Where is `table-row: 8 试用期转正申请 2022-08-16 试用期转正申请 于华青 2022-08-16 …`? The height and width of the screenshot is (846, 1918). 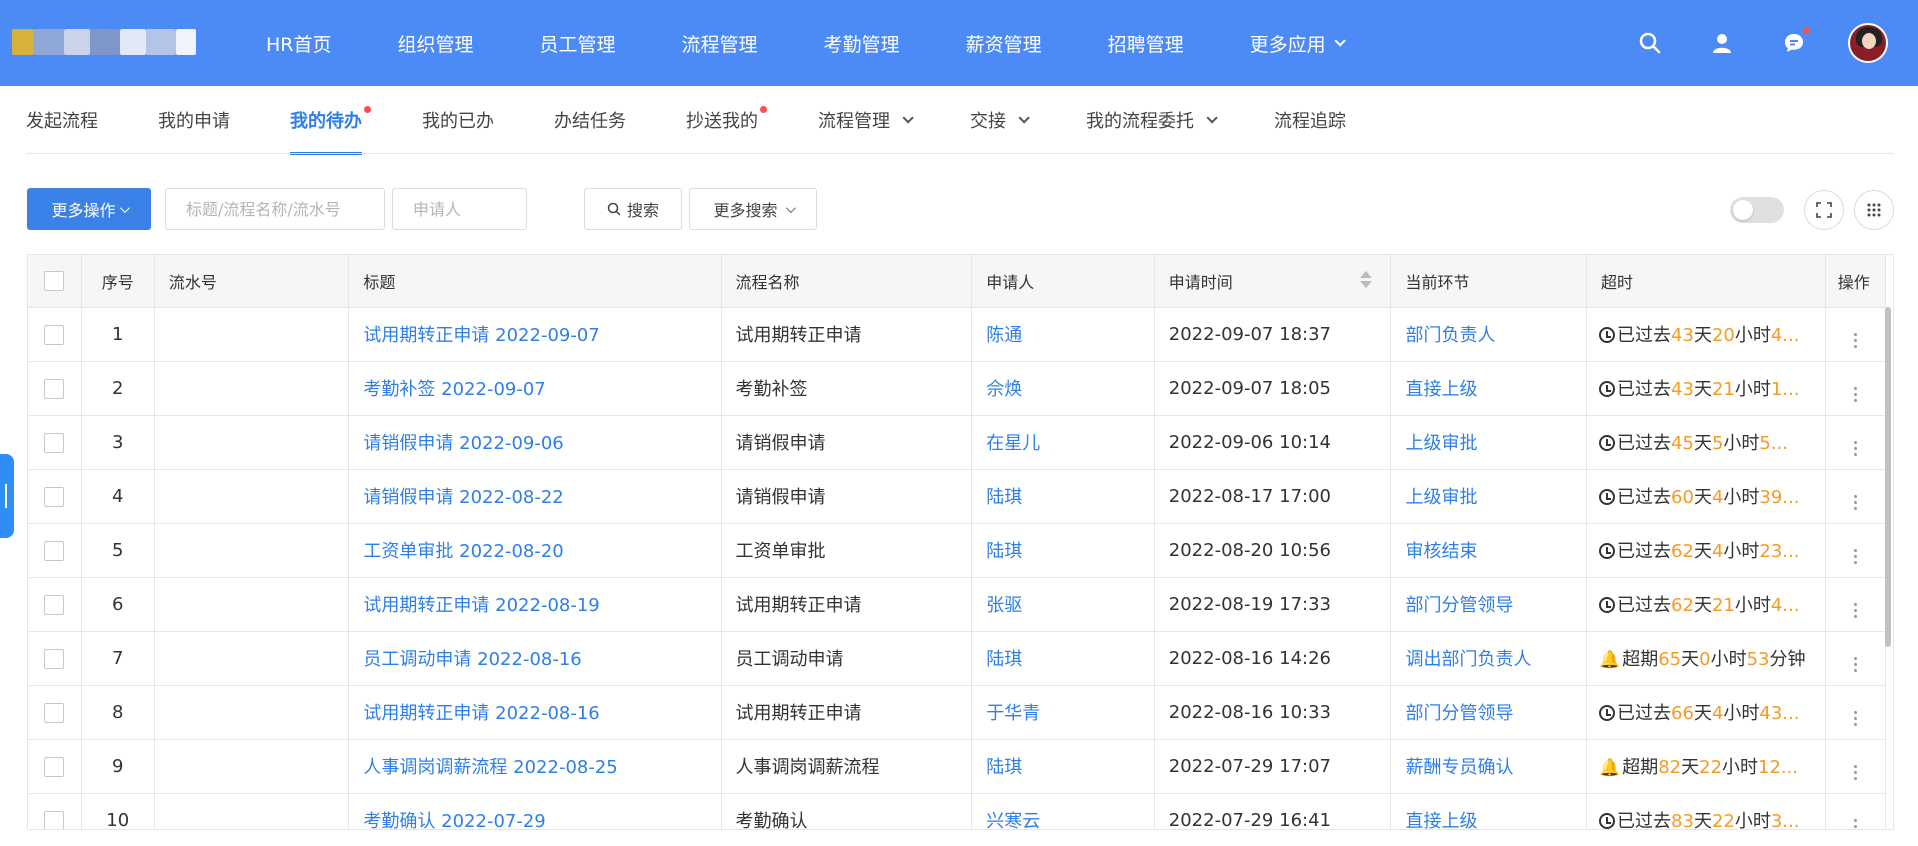
table-row: 8 试用期转正申请 2022-08-16 试用期转正申请 于华青 2022-08-16 … is located at coordinates (957, 712).